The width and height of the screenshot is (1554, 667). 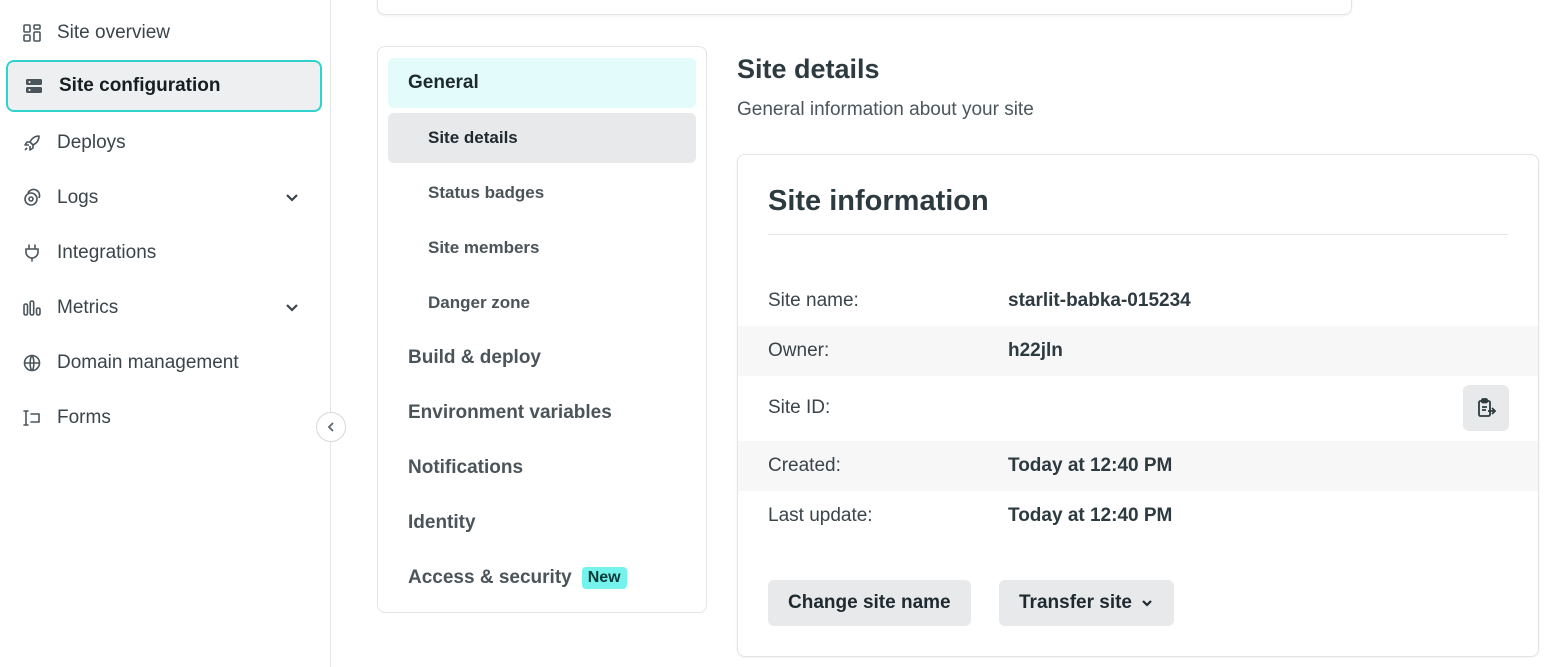 I want to click on subnav-environment-variables: Environment variables, so click(x=542, y=413).